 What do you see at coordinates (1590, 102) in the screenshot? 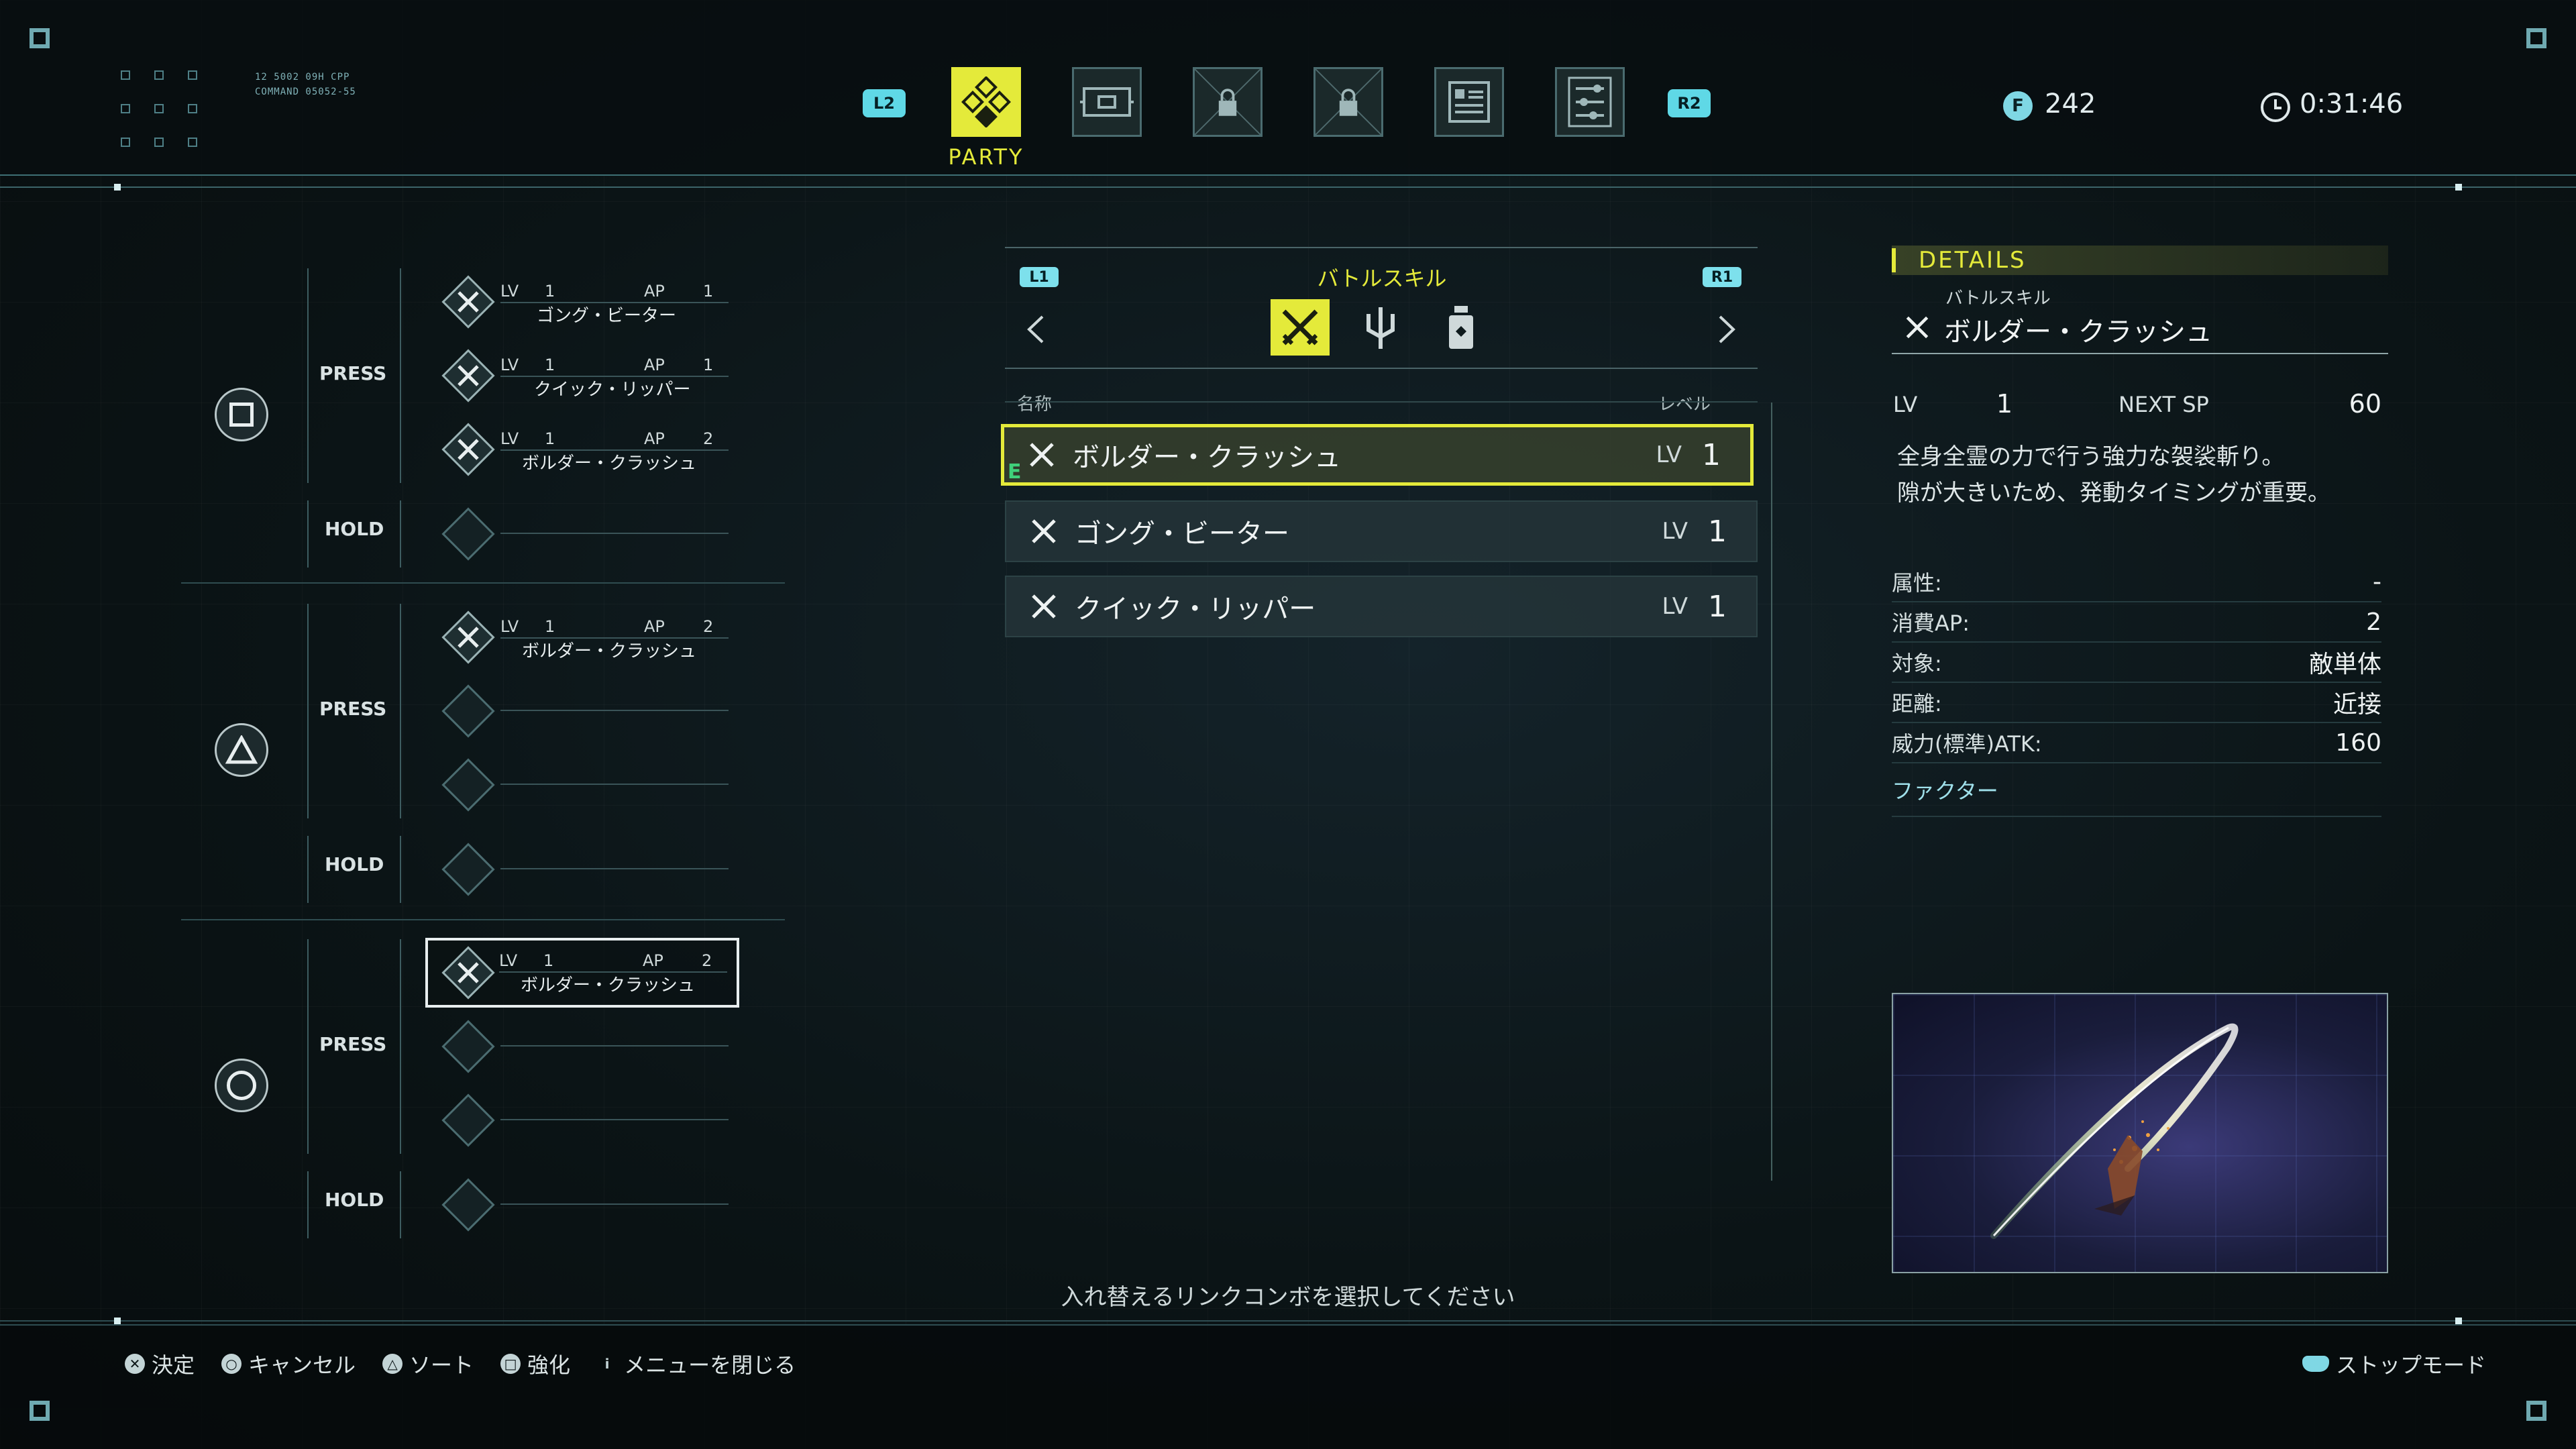
I see `tab-settings` at bounding box center [1590, 102].